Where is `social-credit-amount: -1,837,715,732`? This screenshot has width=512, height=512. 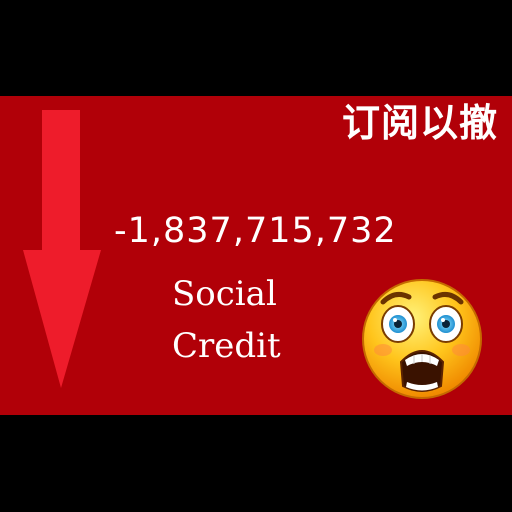
social-credit-amount: -1,837,715,732 is located at coordinates (255, 231).